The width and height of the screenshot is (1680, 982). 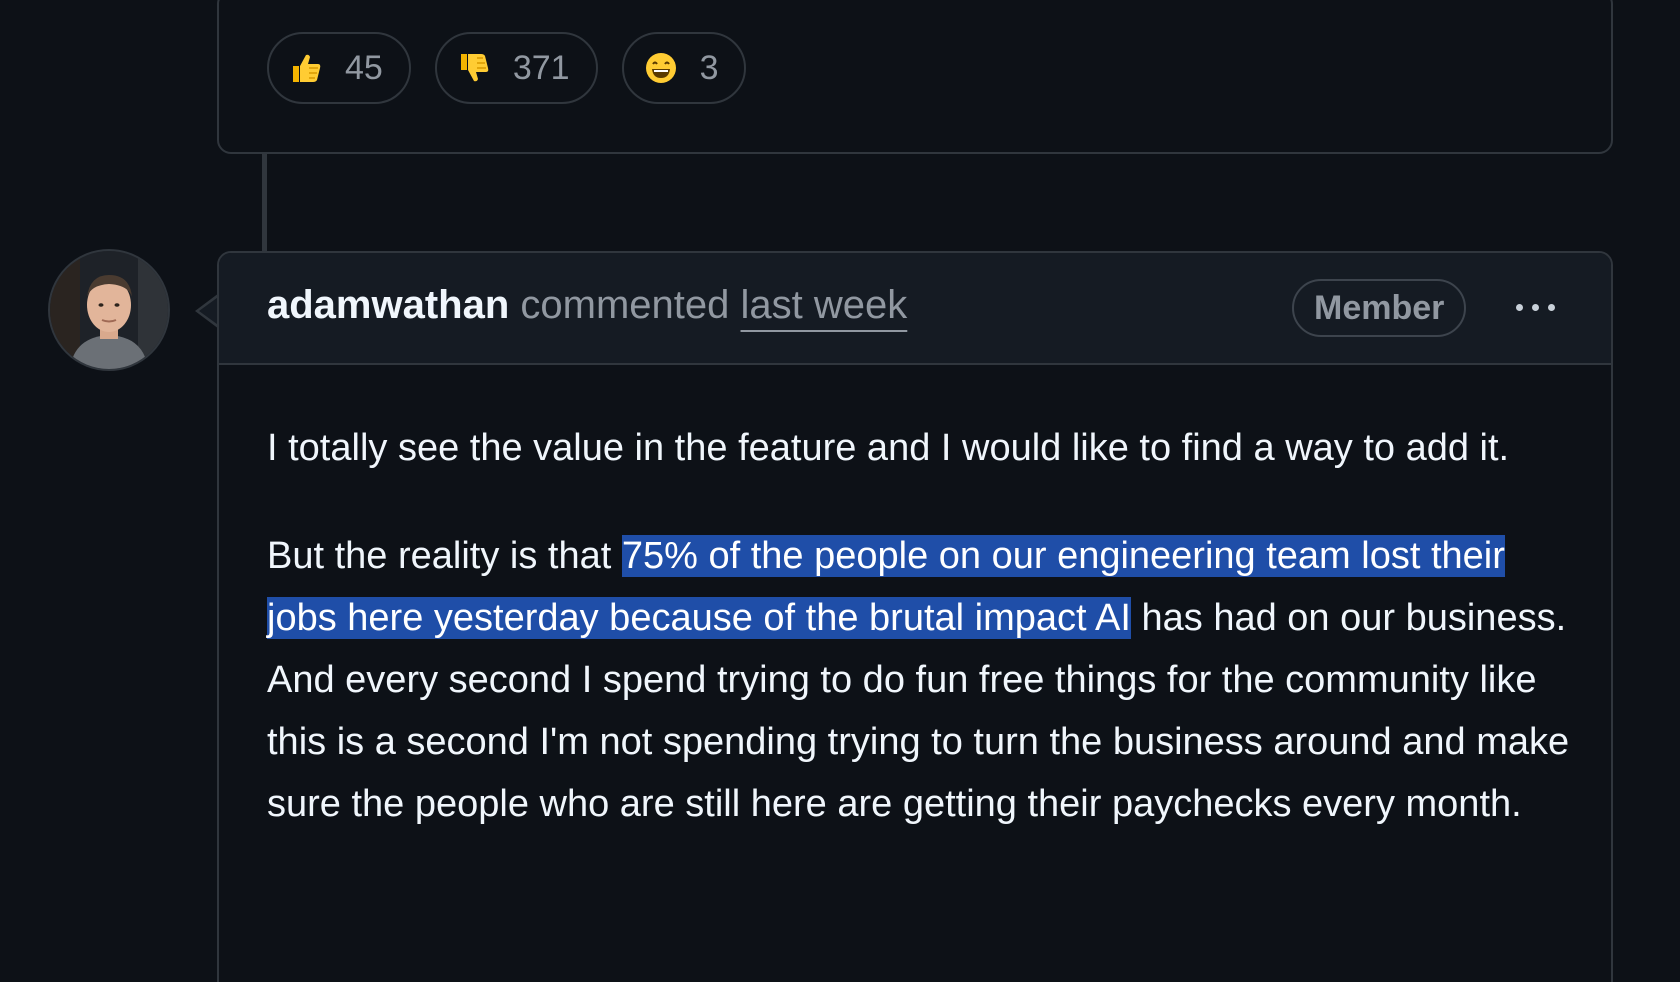 I want to click on thumbs-up-icon, so click(x=307, y=68).